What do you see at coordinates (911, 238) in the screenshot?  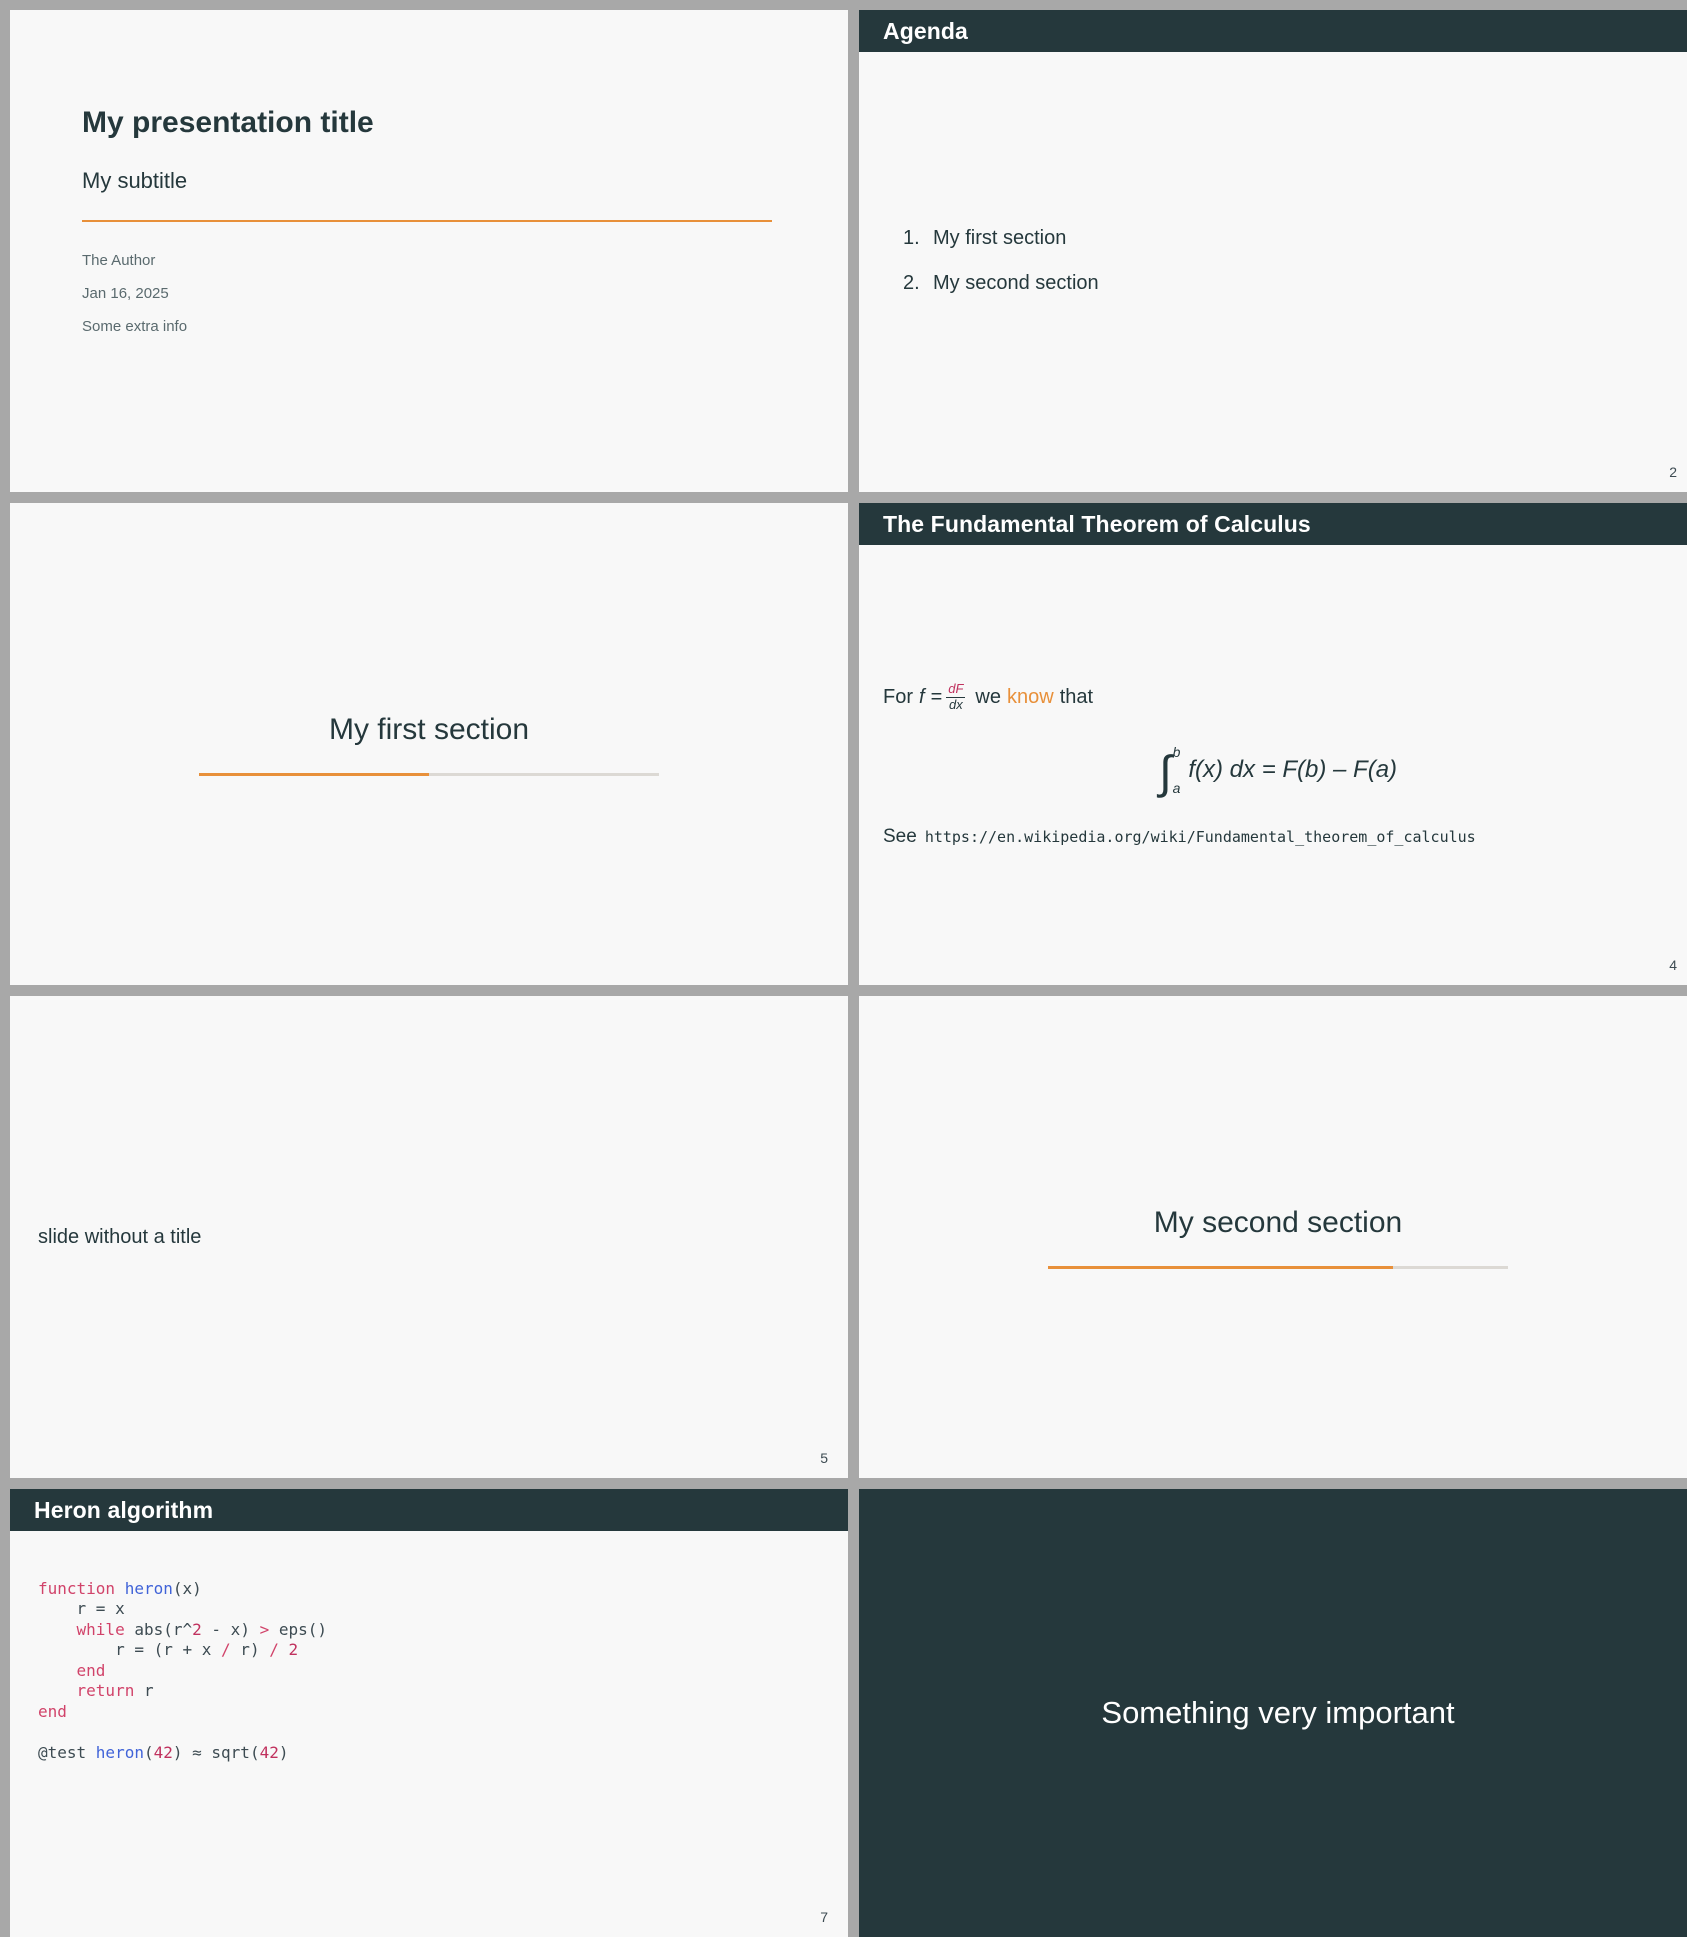 I see `agenda-item-number: 1.` at bounding box center [911, 238].